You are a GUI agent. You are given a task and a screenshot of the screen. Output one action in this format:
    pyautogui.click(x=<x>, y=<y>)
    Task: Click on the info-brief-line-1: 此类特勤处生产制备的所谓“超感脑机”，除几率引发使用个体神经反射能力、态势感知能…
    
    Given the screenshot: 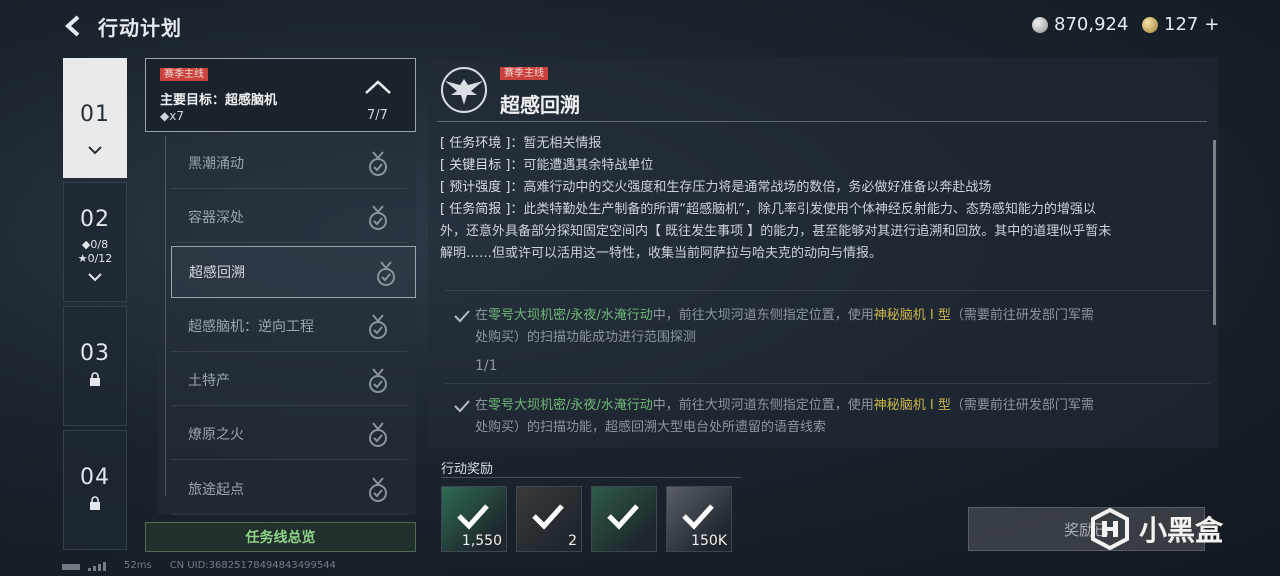 What is the action you would take?
    pyautogui.click(x=809, y=209)
    